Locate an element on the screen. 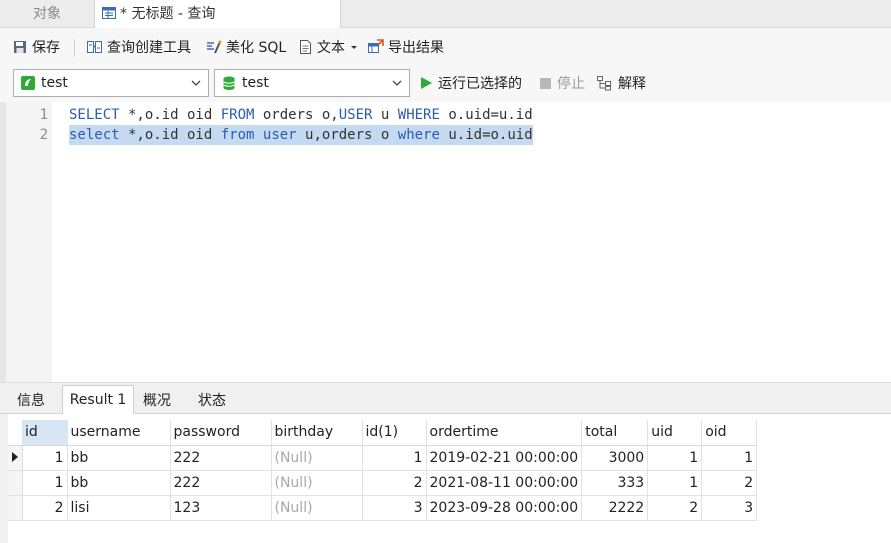 This screenshot has width=891, height=543. tab-result-1: Result 1 is located at coordinates (98, 400).